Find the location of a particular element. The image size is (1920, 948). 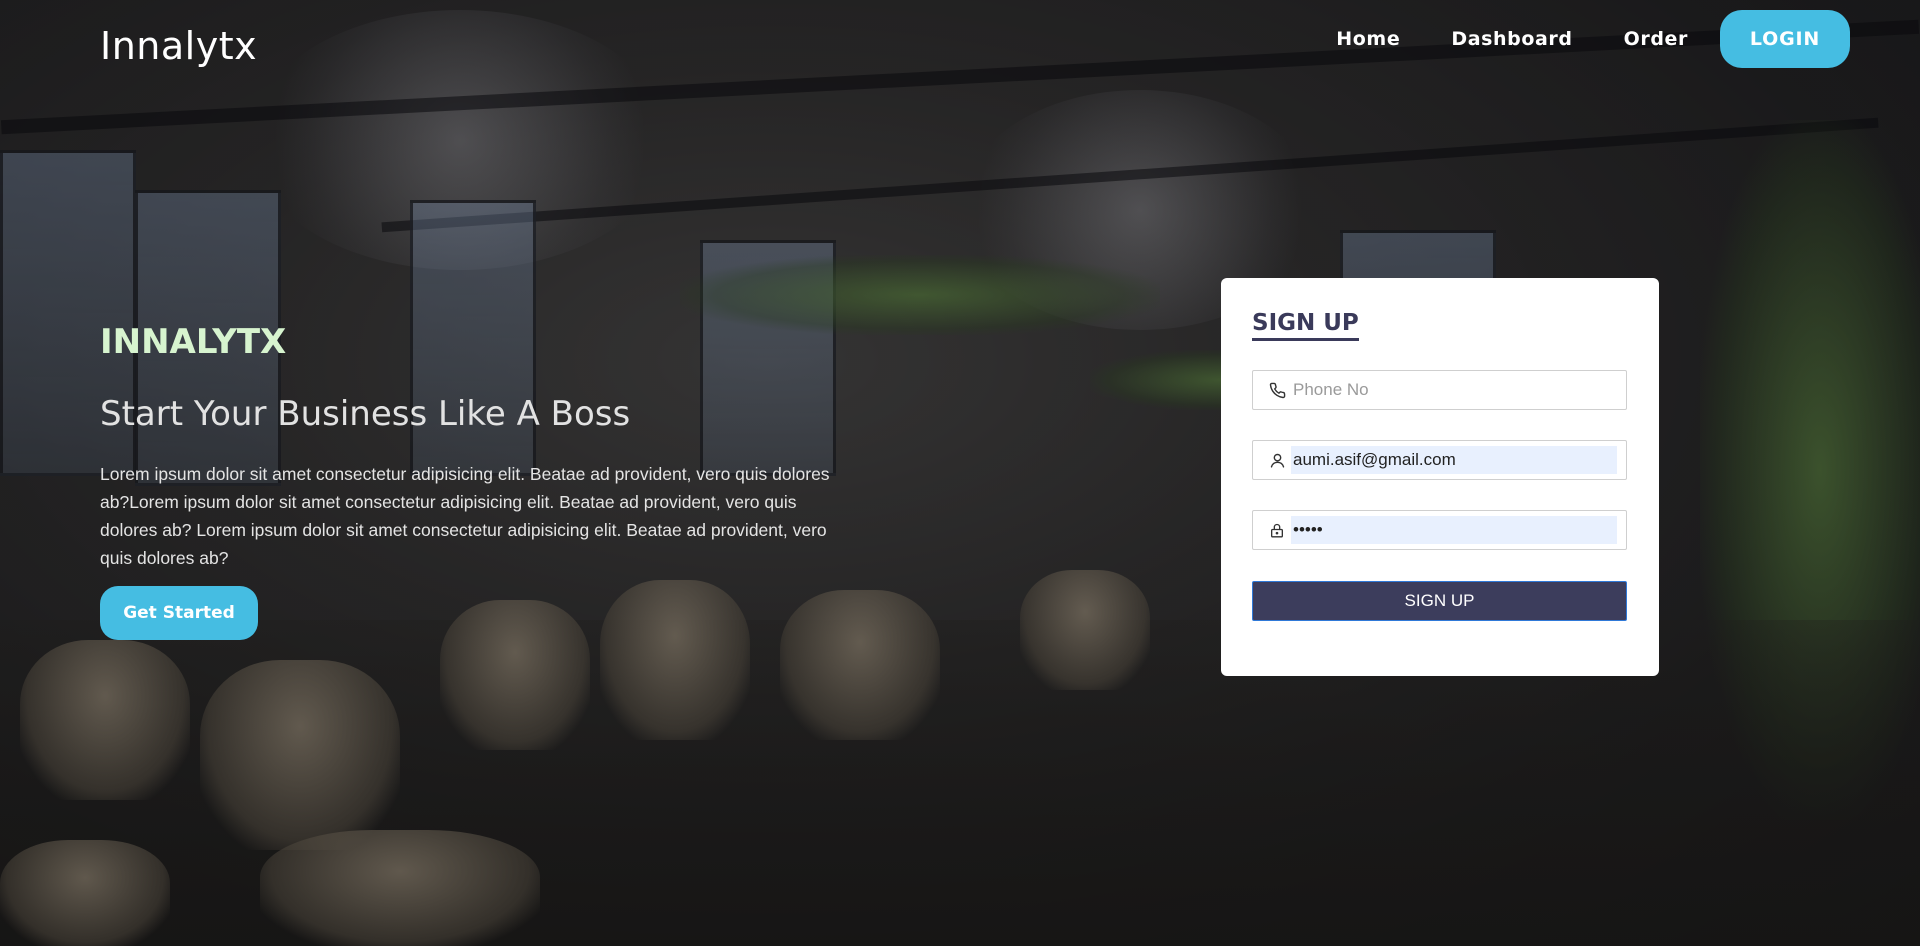

phone-field is located at coordinates (1439, 390).